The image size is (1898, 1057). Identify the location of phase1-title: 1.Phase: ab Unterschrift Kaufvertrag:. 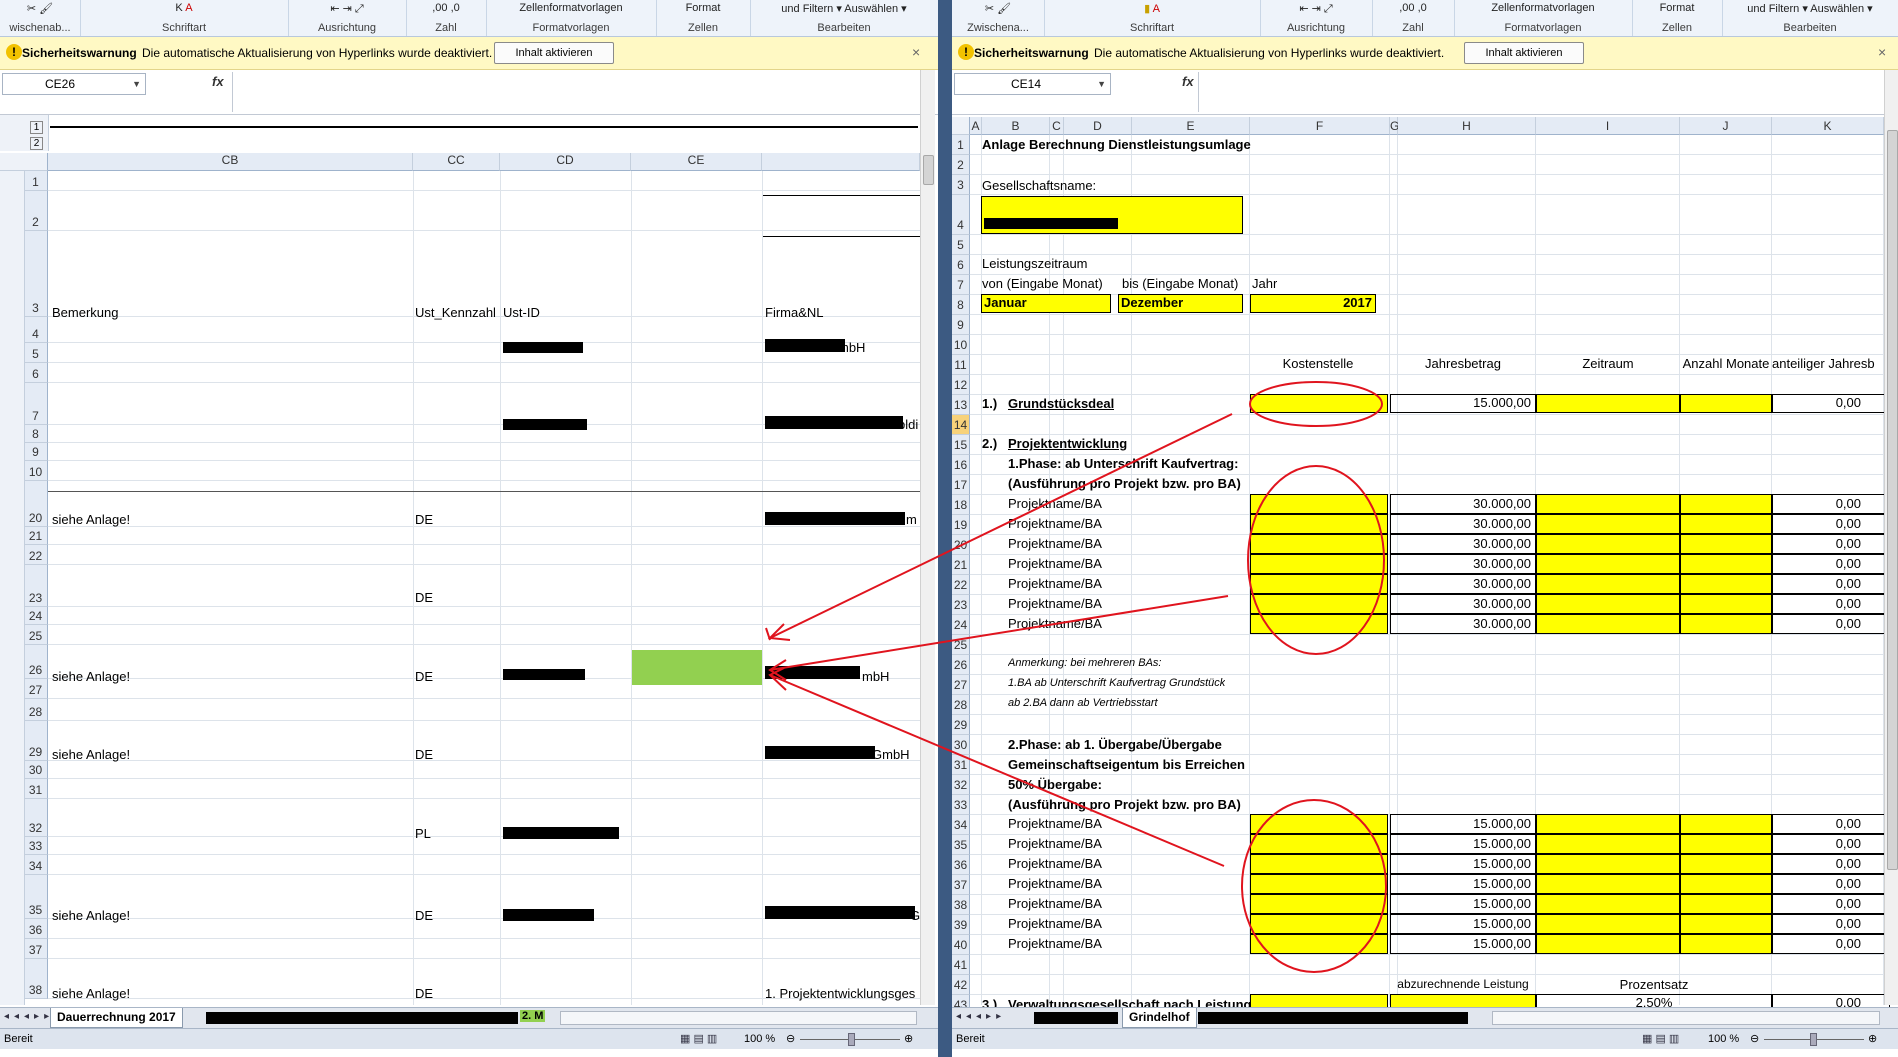
(1123, 463).